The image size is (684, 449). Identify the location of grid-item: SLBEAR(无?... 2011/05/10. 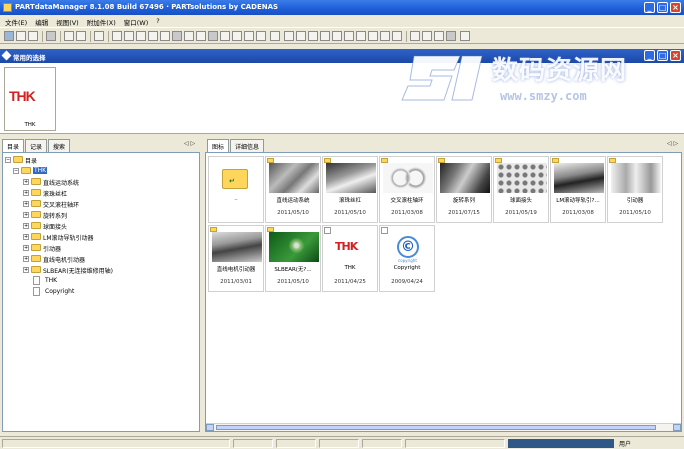
(293, 258).